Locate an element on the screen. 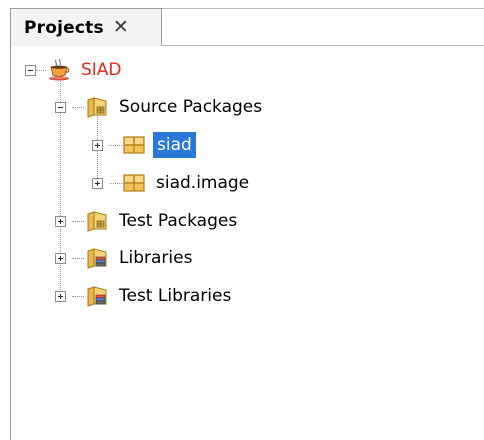 The image size is (484, 440). tab-projects-label: Projects is located at coordinates (64, 27).